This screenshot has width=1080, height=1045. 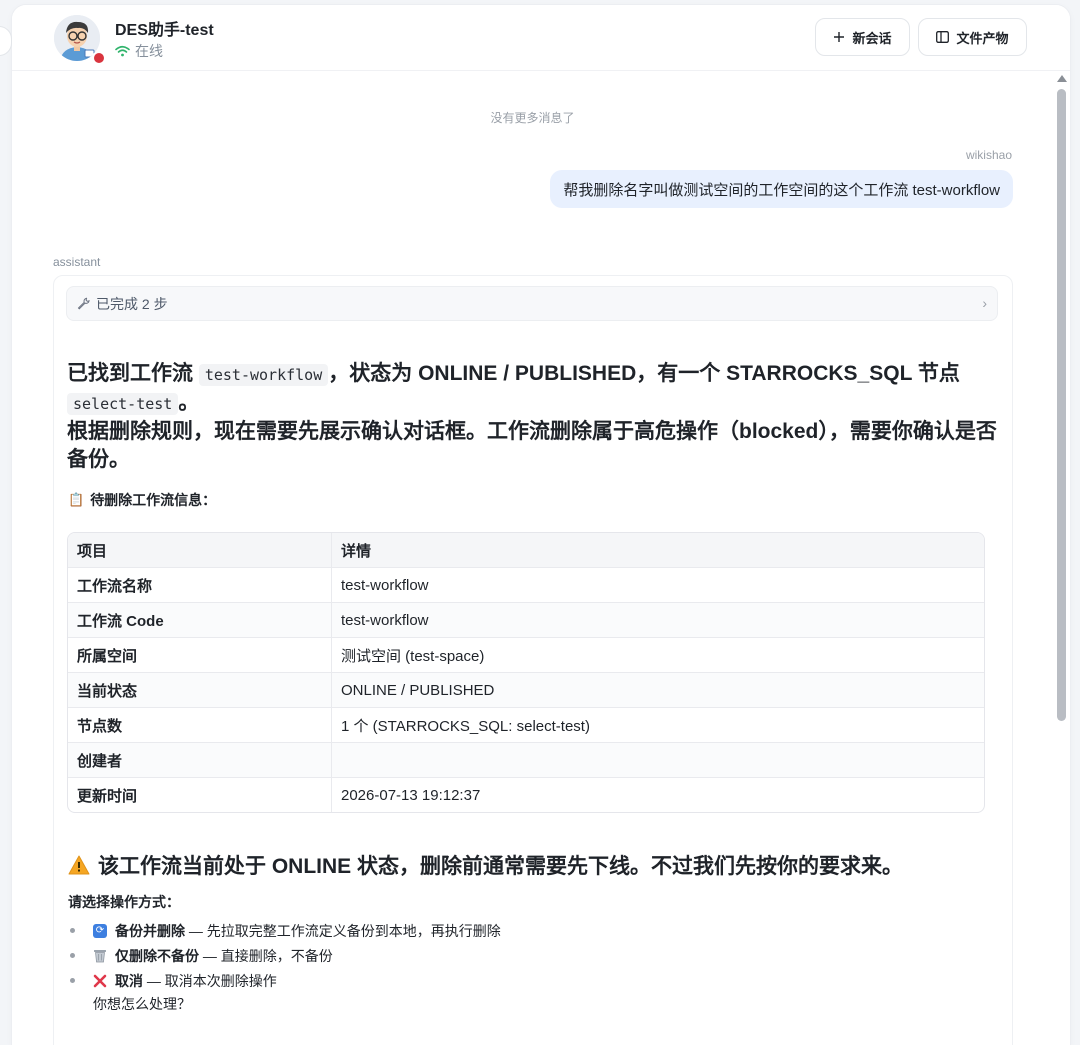 I want to click on trash-icon, so click(x=100, y=956).